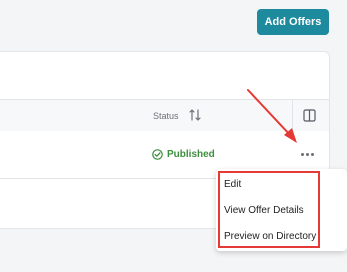 The height and width of the screenshot is (272, 347). Describe the element at coordinates (309, 115) in the screenshot. I see `columns-icon` at that location.